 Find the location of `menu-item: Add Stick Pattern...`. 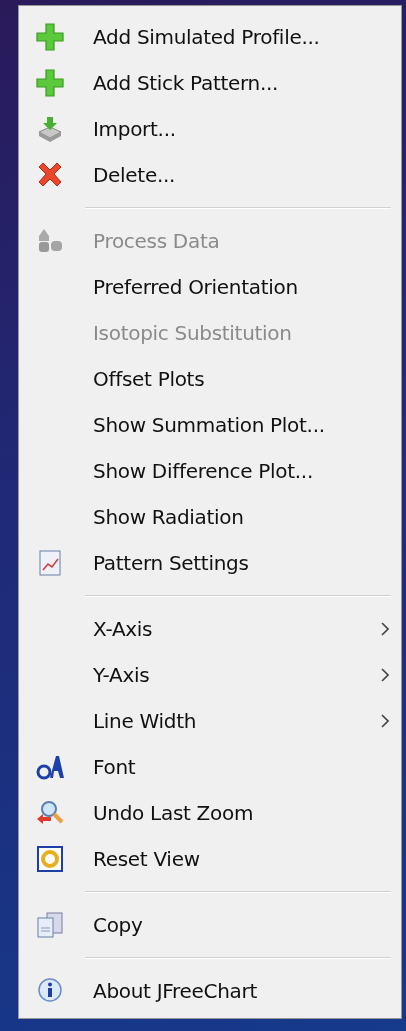

menu-item: Add Stick Pattern... is located at coordinates (210, 83).